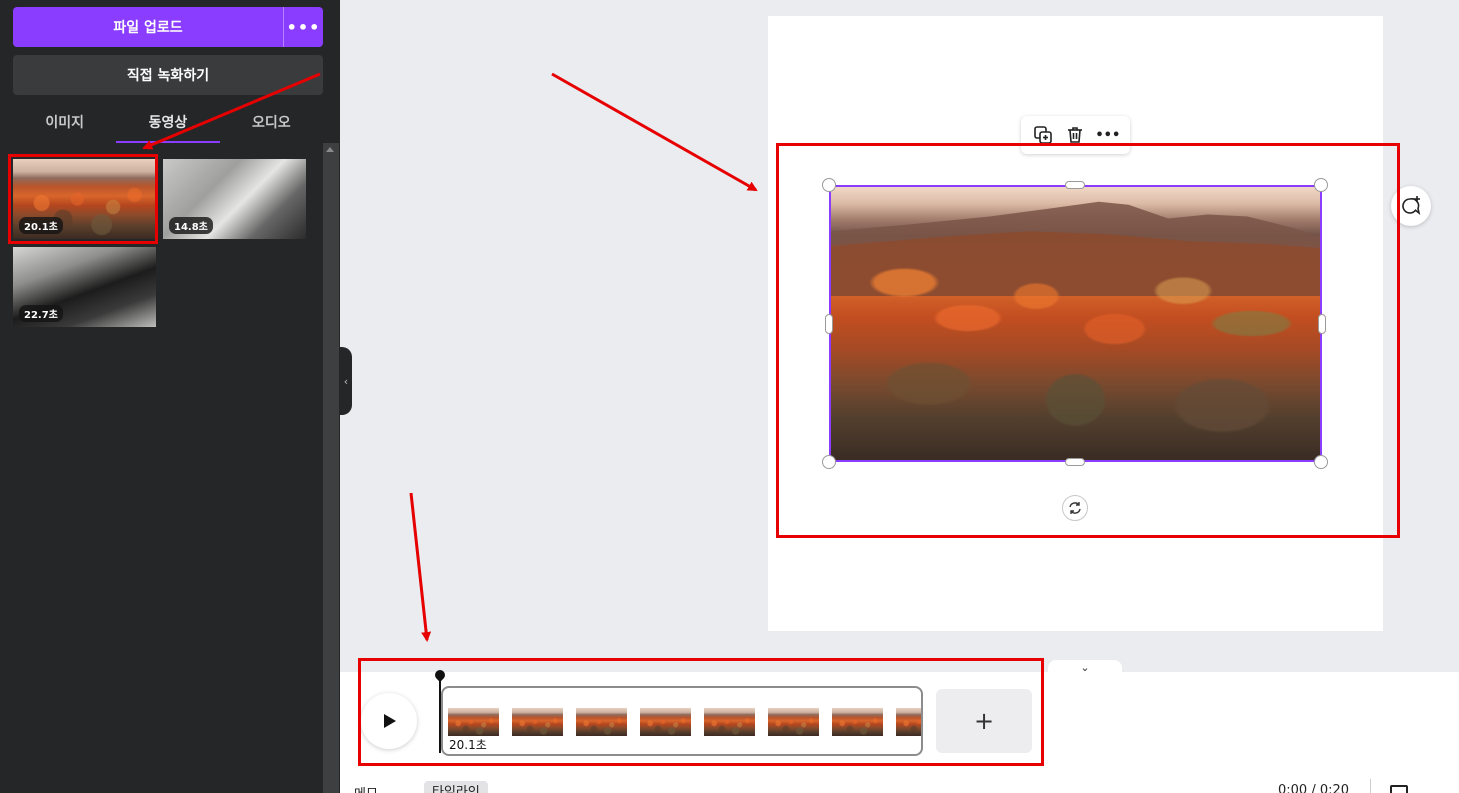 The width and height of the screenshot is (1459, 793). I want to click on foliage-texture, so click(1075, 323).